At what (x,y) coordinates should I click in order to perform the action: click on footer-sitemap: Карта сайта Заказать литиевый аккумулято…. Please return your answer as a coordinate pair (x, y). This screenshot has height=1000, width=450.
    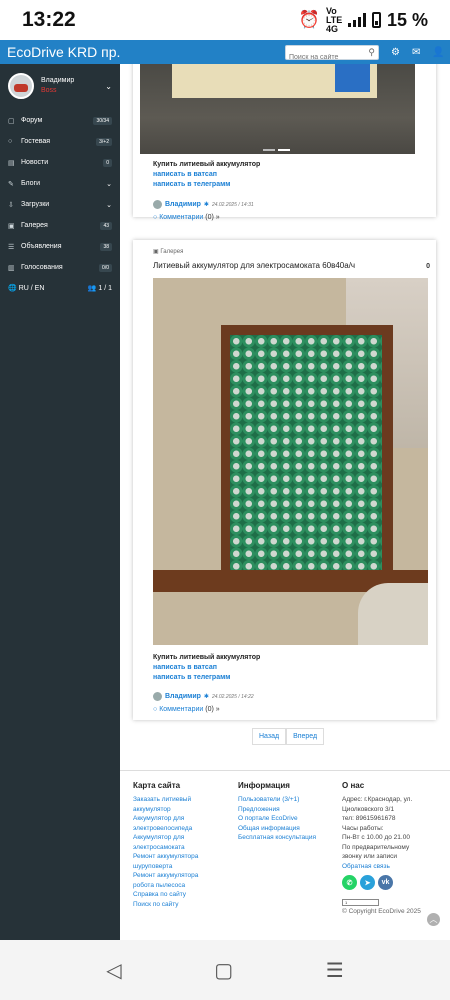
    Looking at the image, I should click on (183, 845).